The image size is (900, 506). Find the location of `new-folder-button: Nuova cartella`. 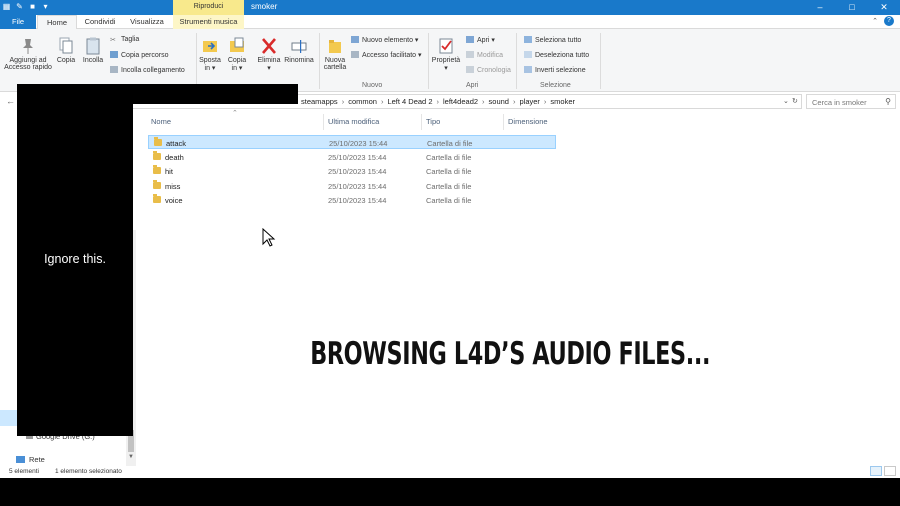

new-folder-button: Nuova cartella is located at coordinates (335, 54).